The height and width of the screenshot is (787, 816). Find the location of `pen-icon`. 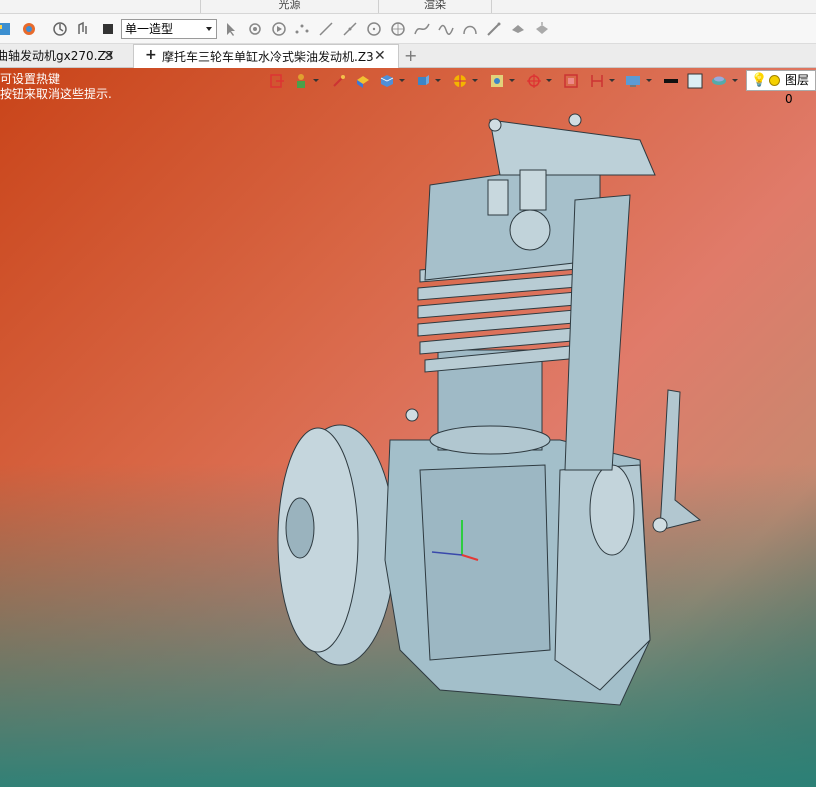

pen-icon is located at coordinates (494, 29).